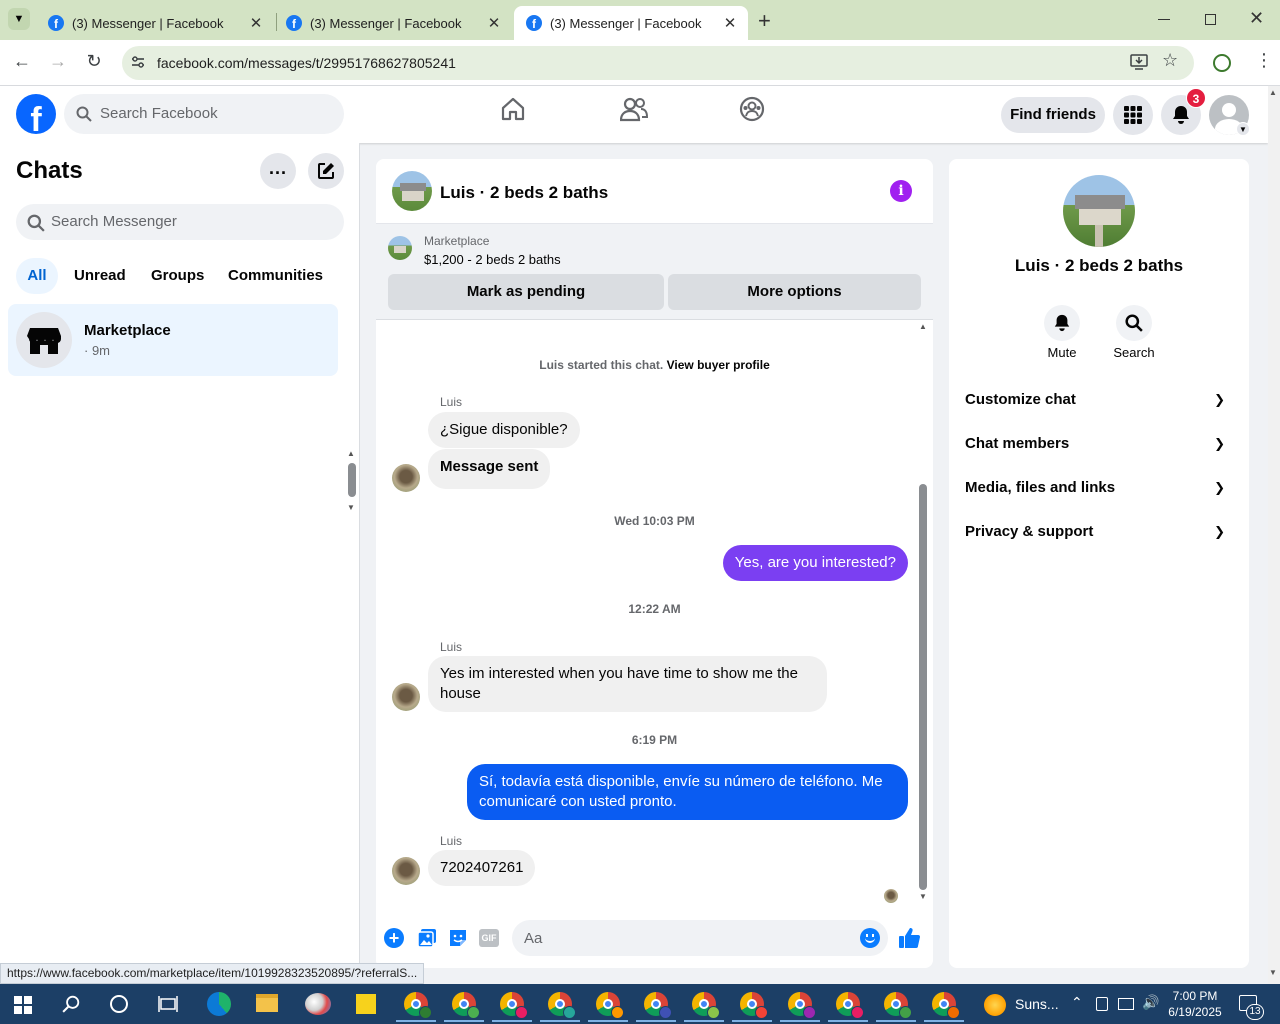 Image resolution: width=1280 pixels, height=1024 pixels. I want to click on menu-grid-button, so click(1133, 115).